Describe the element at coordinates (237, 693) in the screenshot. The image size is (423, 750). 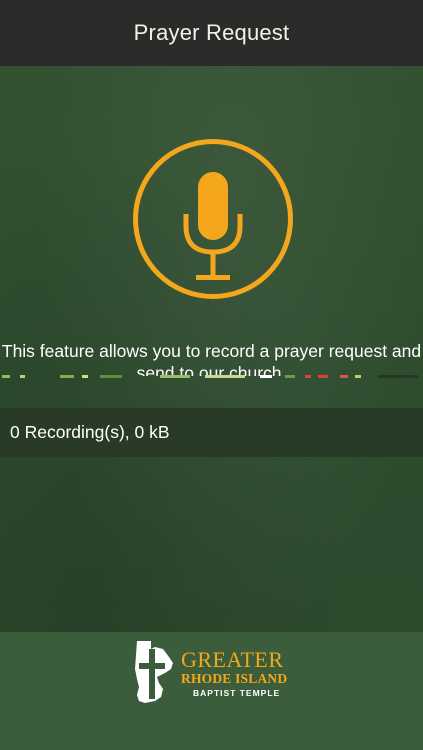
I see `logo-text-baptist-temple: BAPTIST TEMPLE` at that location.